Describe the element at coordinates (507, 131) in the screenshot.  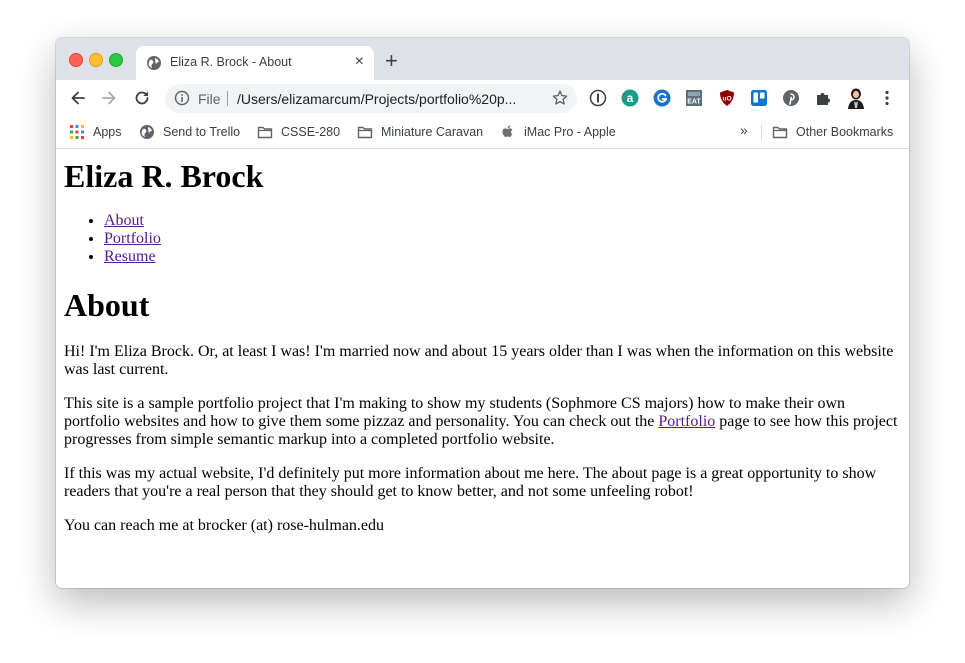
I see `apple-icon` at that location.